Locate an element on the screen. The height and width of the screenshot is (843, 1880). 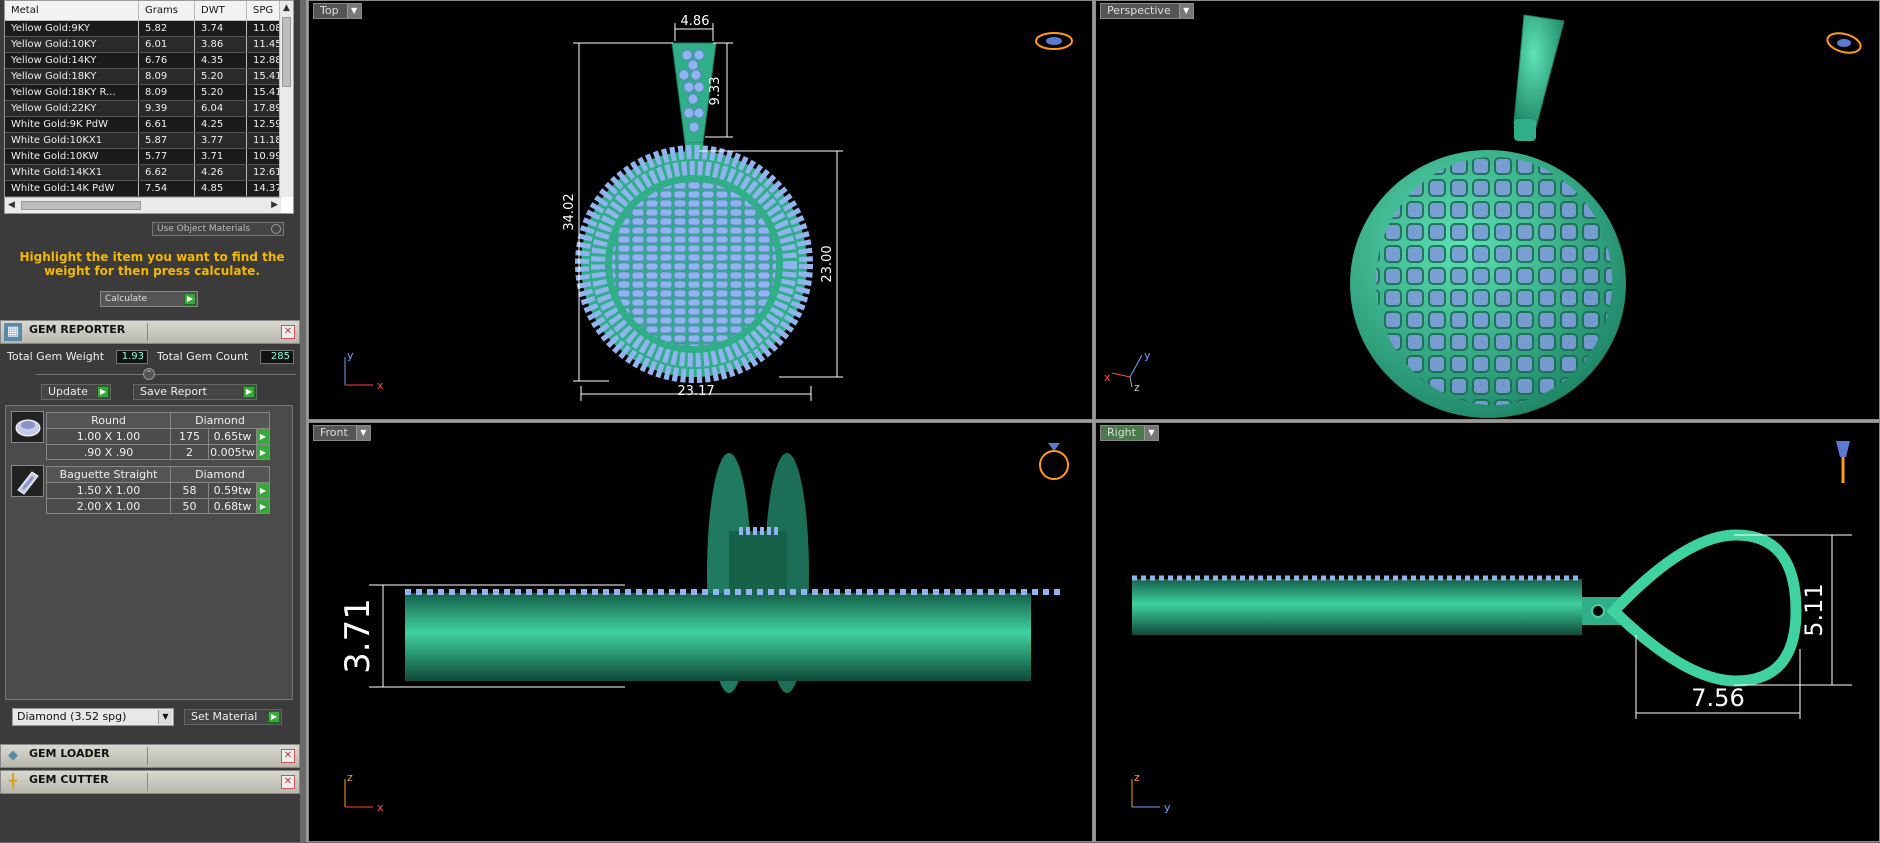
set-material-button: Set Material ▶ is located at coordinates (233, 717).